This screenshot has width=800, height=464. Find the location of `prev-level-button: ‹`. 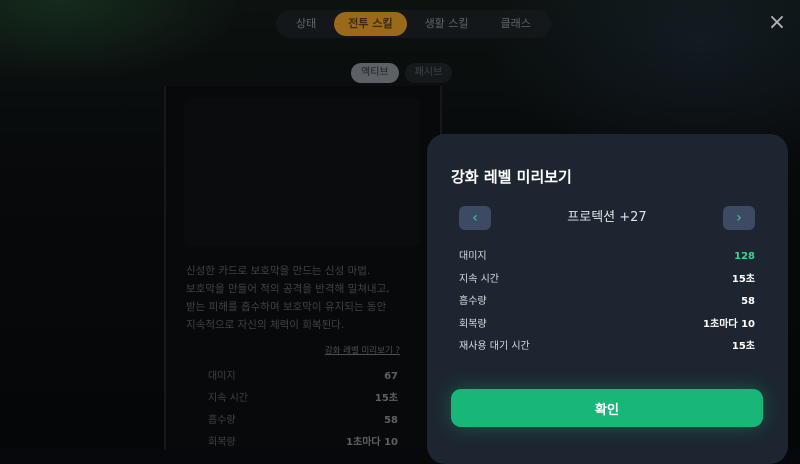

prev-level-button: ‹ is located at coordinates (475, 218).